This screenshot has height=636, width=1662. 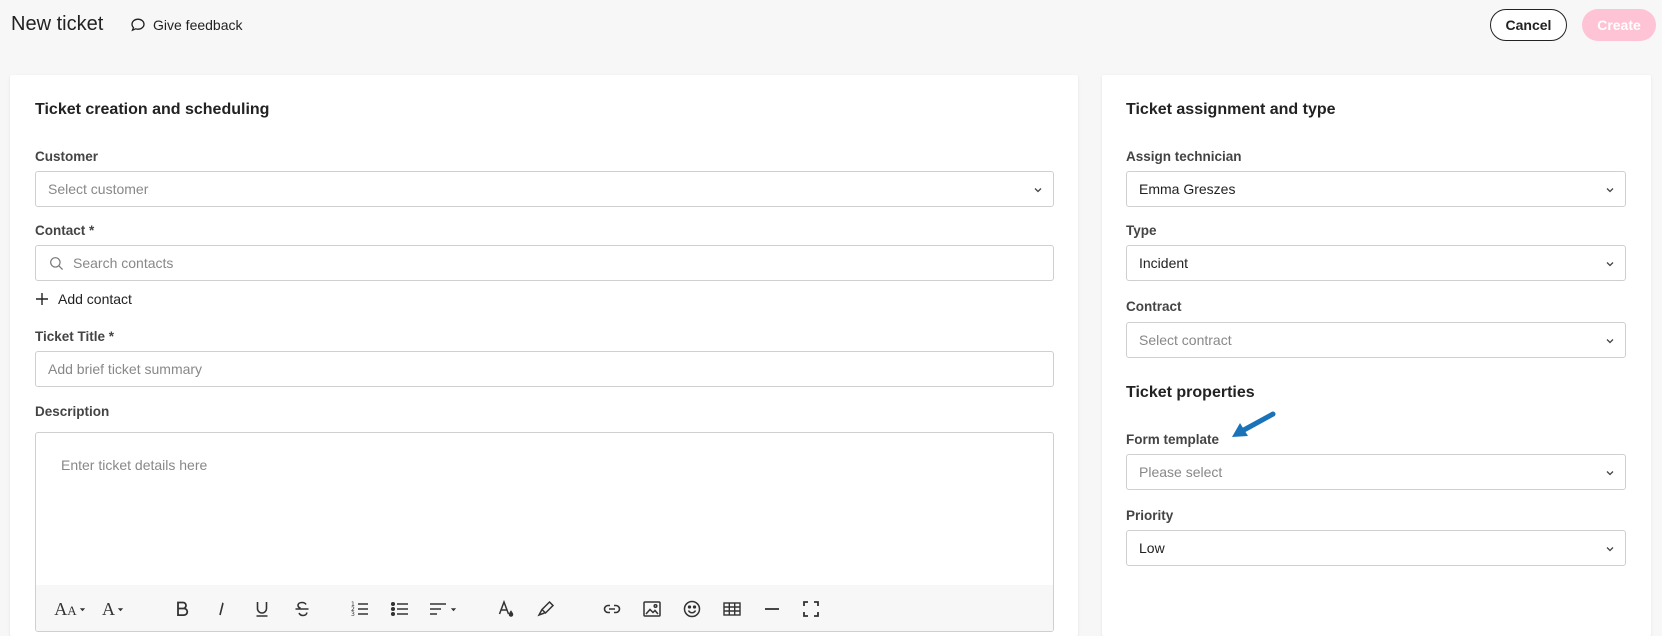 I want to click on ticket-title-label: Ticket Title *, so click(x=75, y=336).